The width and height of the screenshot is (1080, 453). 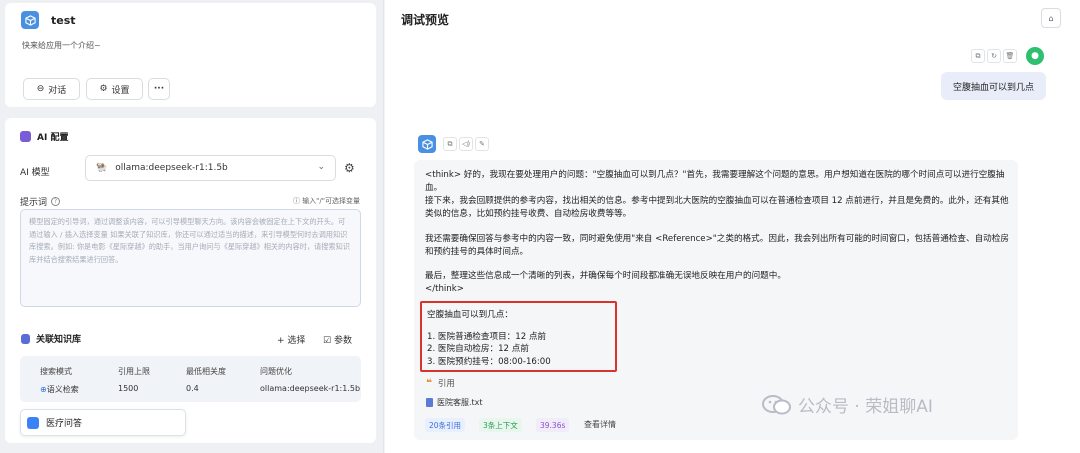 What do you see at coordinates (427, 144) in the screenshot?
I see `ai-avatar-cube-icon` at bounding box center [427, 144].